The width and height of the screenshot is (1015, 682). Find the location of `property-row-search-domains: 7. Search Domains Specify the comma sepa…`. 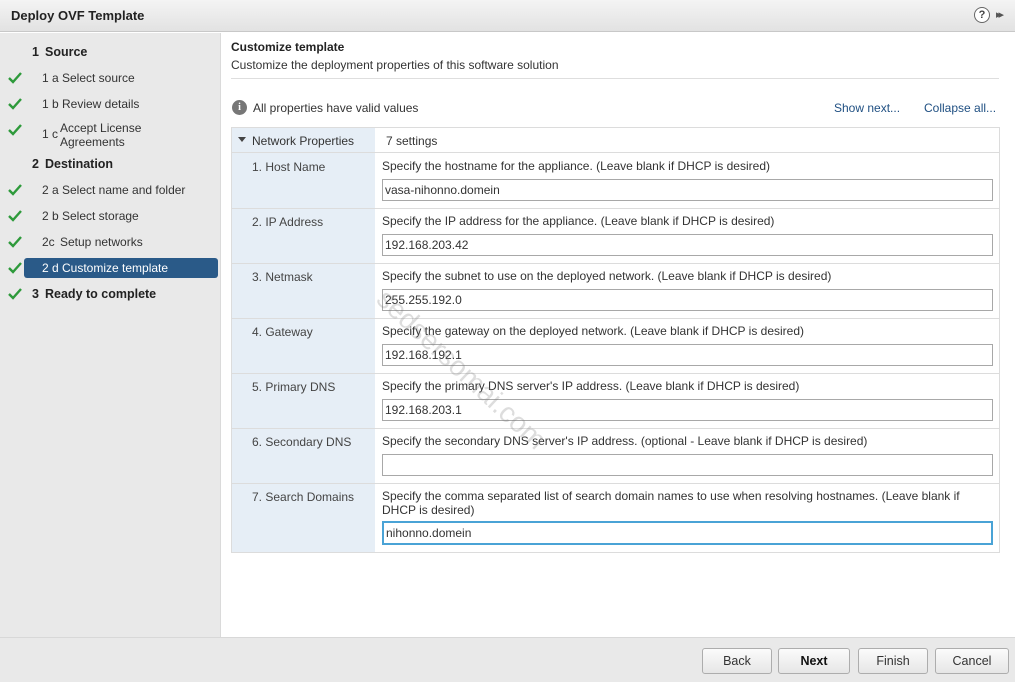

property-row-search-domains: 7. Search Domains Specify the comma sepa… is located at coordinates (615, 518).